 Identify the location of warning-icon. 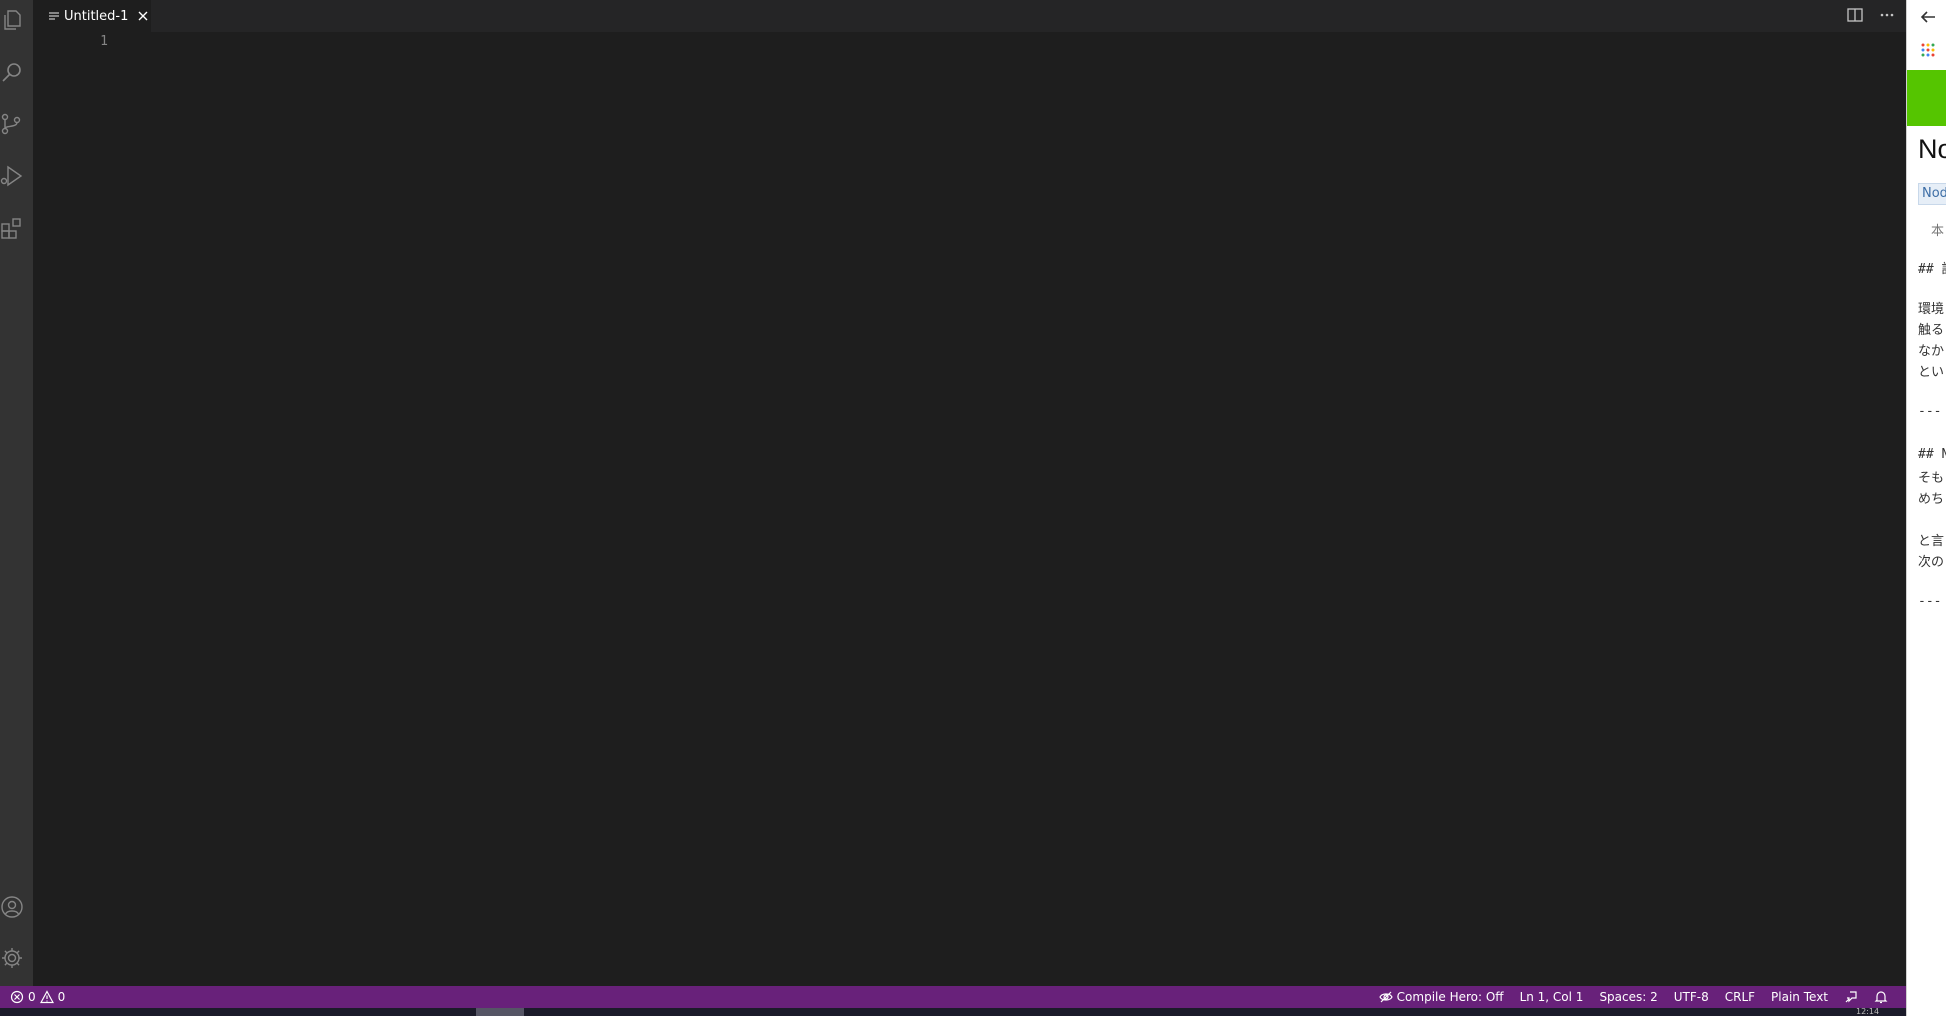
(46, 997).